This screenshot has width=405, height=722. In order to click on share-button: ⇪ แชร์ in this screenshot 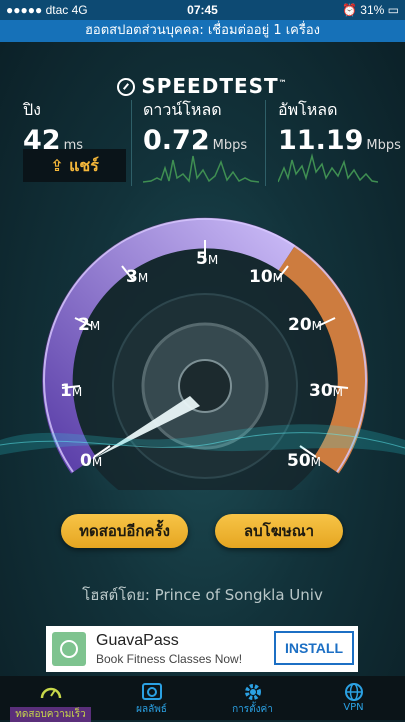, I will do `click(74, 165)`.